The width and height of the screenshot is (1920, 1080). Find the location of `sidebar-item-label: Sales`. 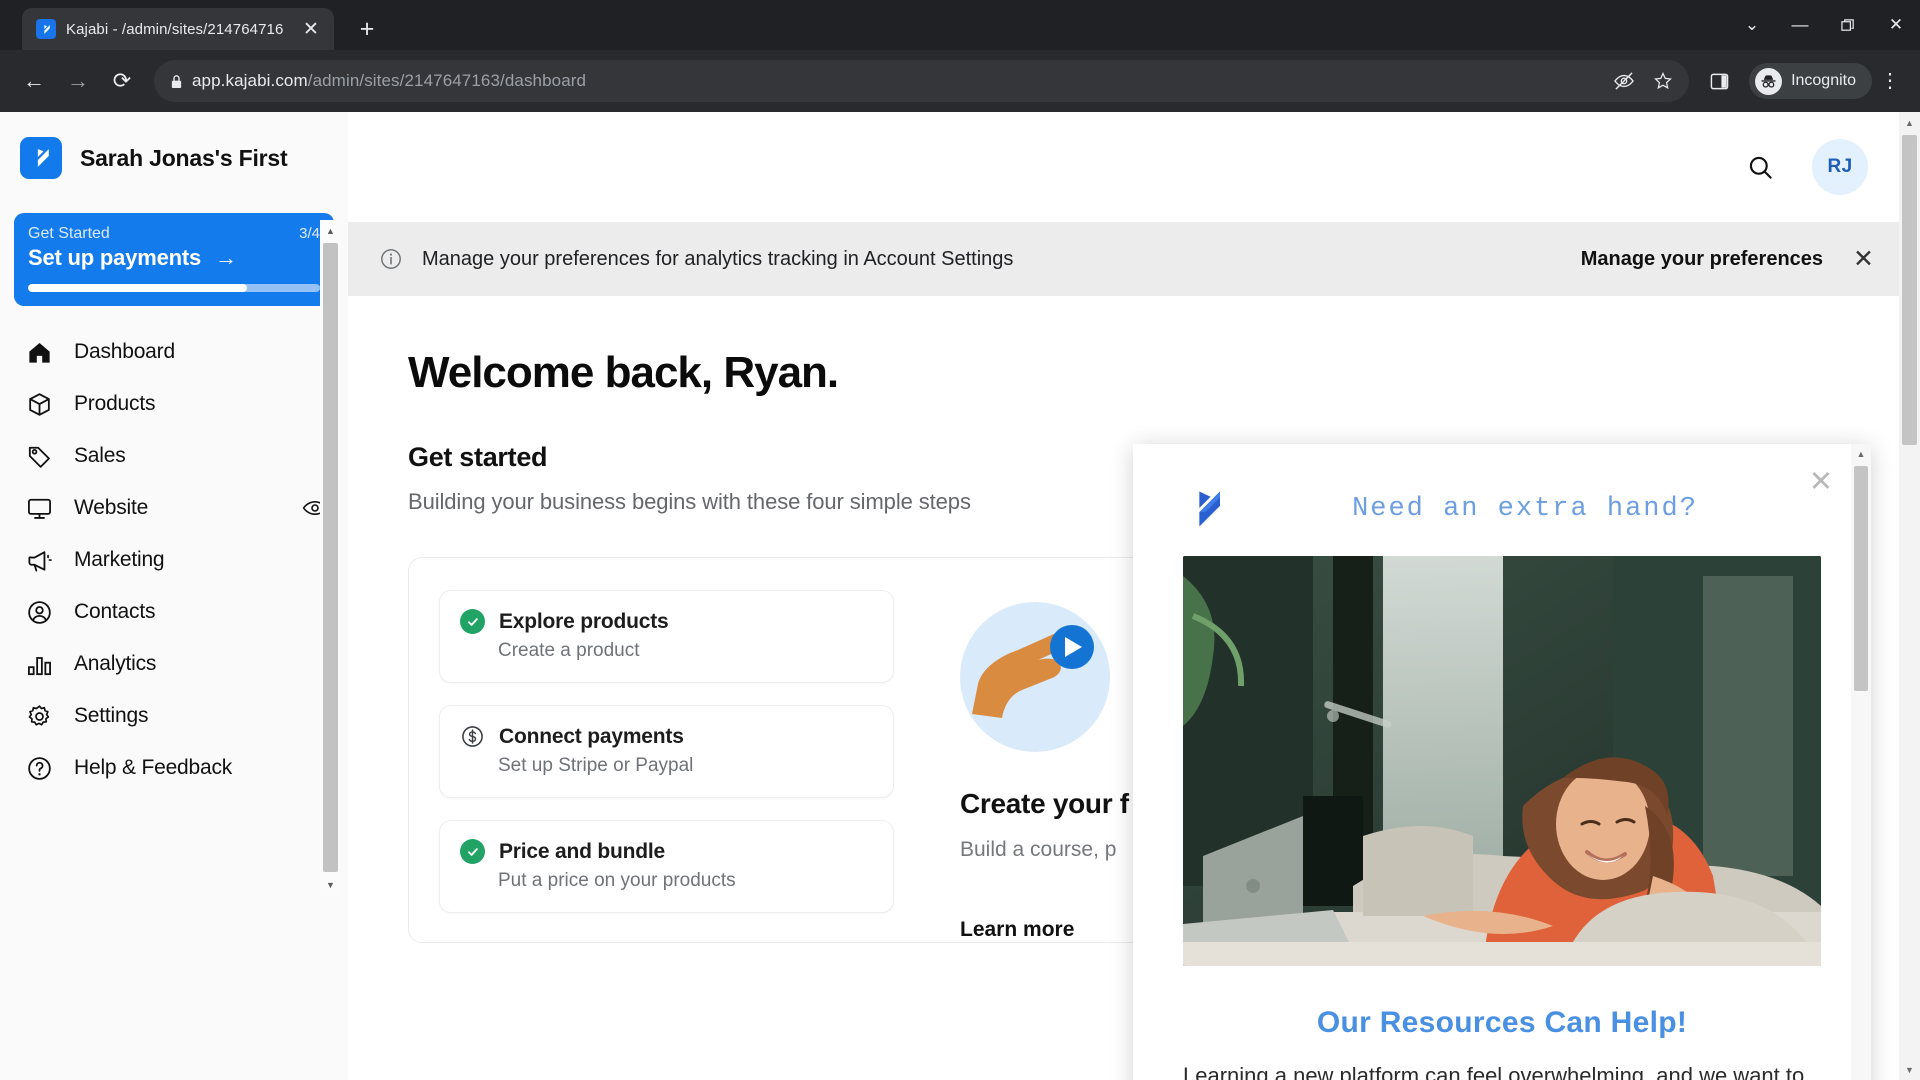

sidebar-item-label: Sales is located at coordinates (100, 455).